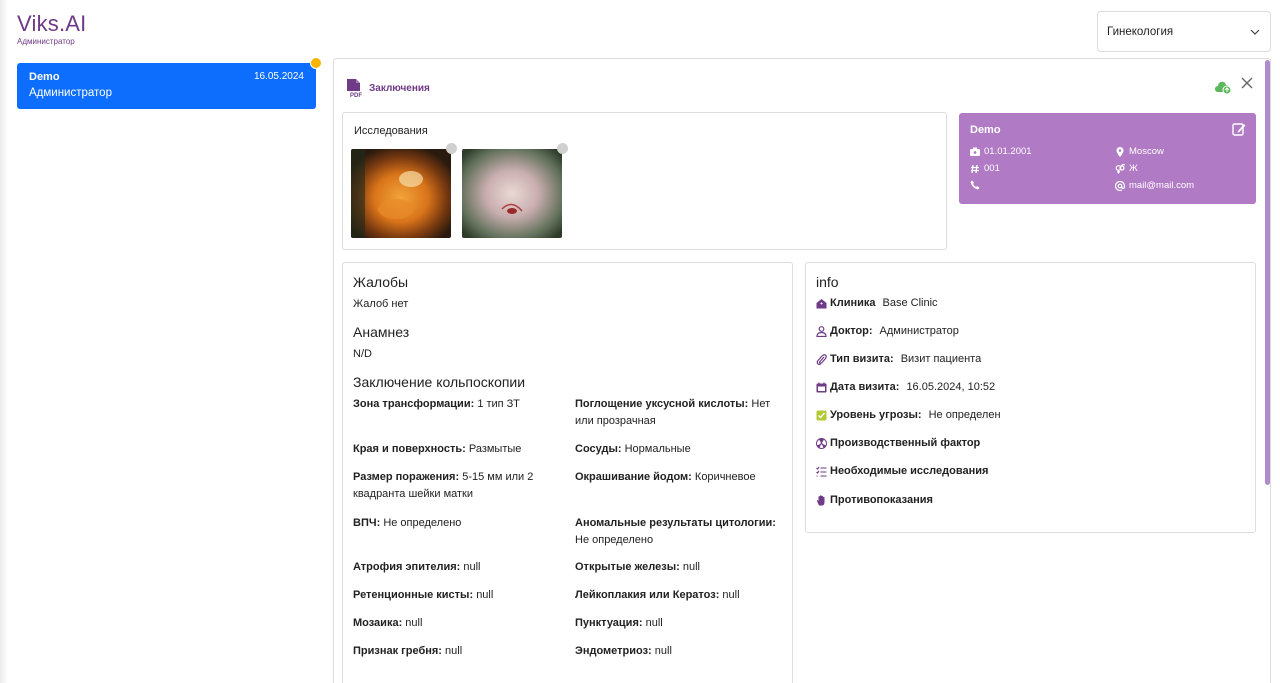  Describe the element at coordinates (627, 567) in the screenshot. I see `field-label: Открытые железы:` at that location.